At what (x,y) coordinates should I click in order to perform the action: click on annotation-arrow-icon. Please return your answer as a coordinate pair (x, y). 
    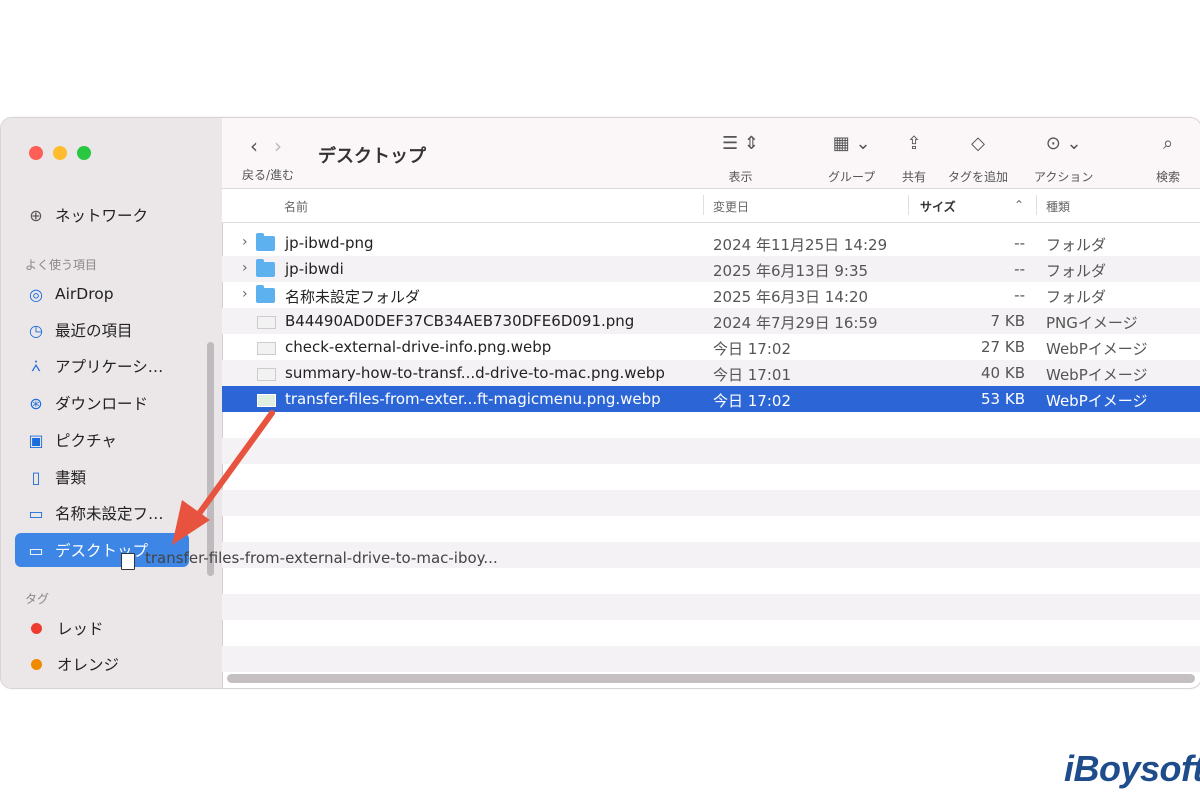
    Looking at the image, I should click on (223, 477).